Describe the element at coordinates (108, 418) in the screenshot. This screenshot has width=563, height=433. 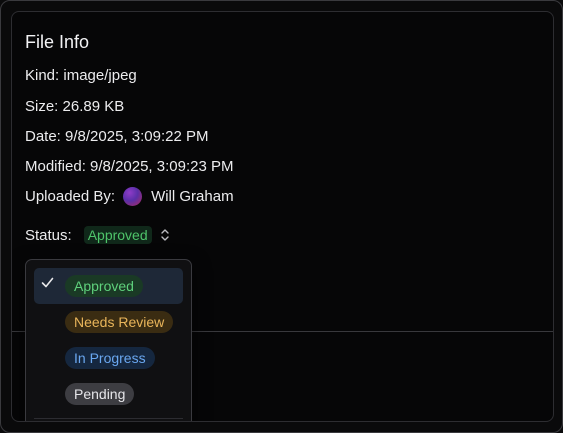
I see `dropdown-divider` at that location.